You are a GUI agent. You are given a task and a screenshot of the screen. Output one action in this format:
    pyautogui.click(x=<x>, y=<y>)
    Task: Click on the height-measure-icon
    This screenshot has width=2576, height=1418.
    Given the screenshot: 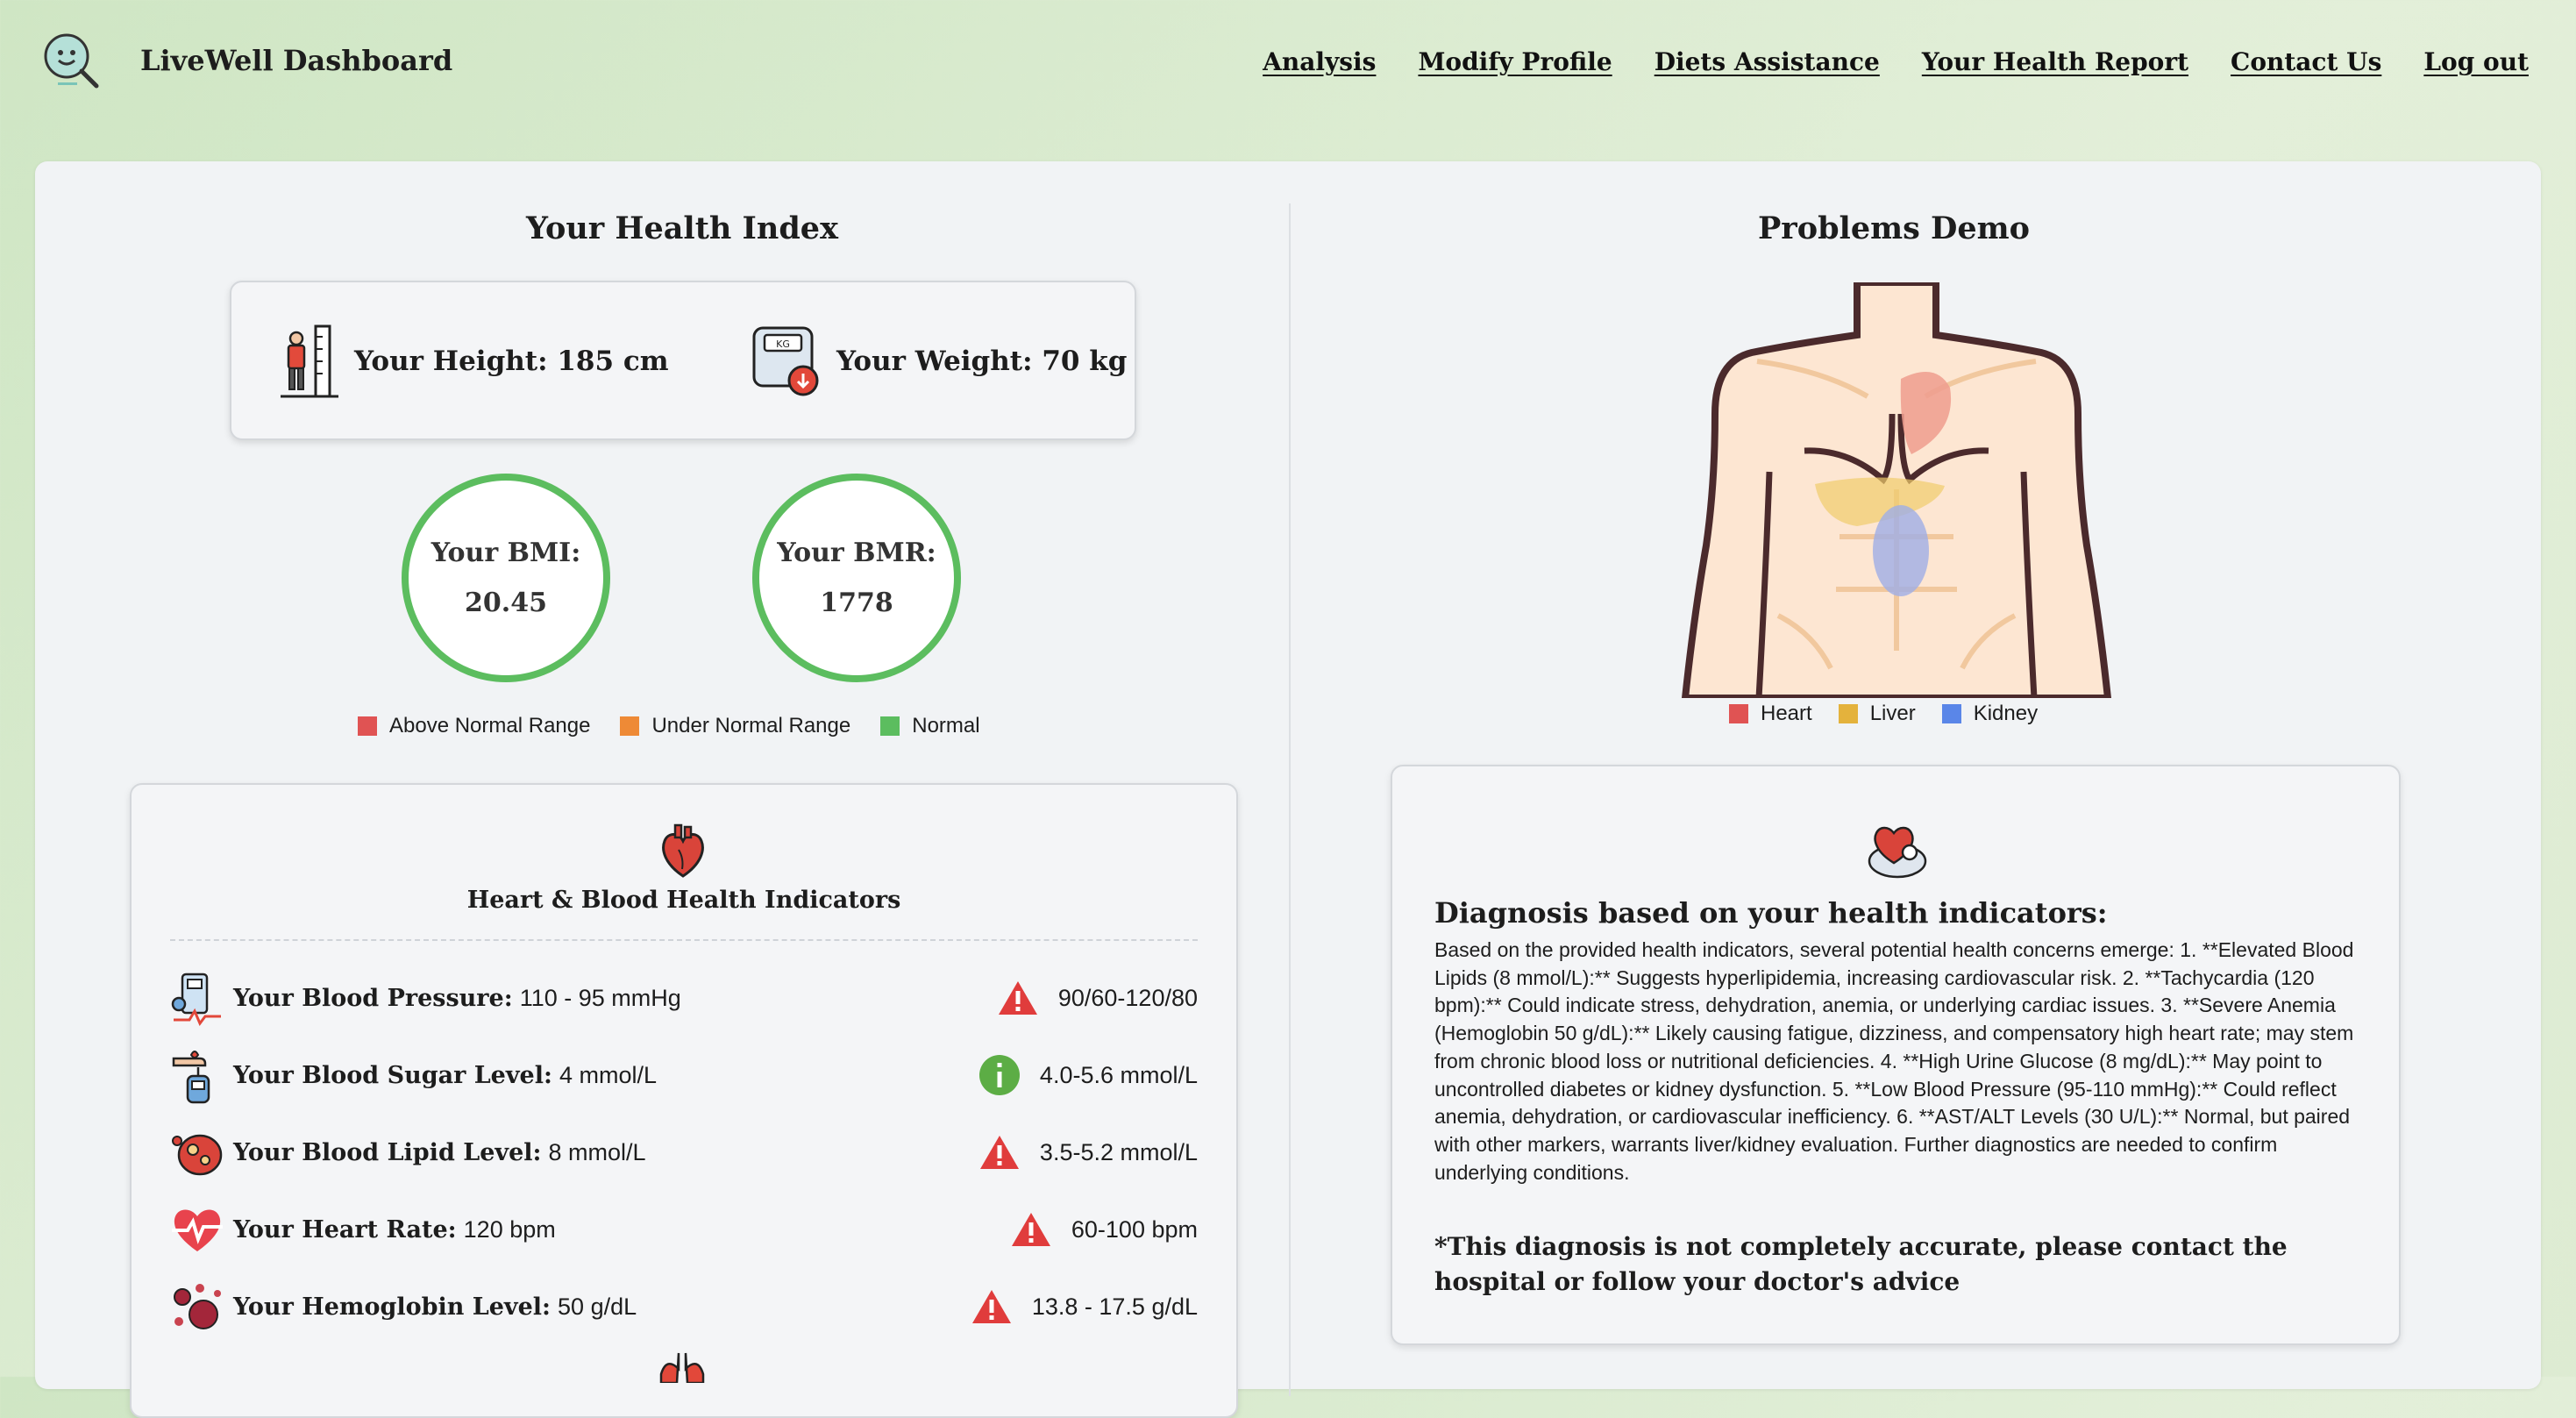 What is the action you would take?
    pyautogui.click(x=309, y=361)
    